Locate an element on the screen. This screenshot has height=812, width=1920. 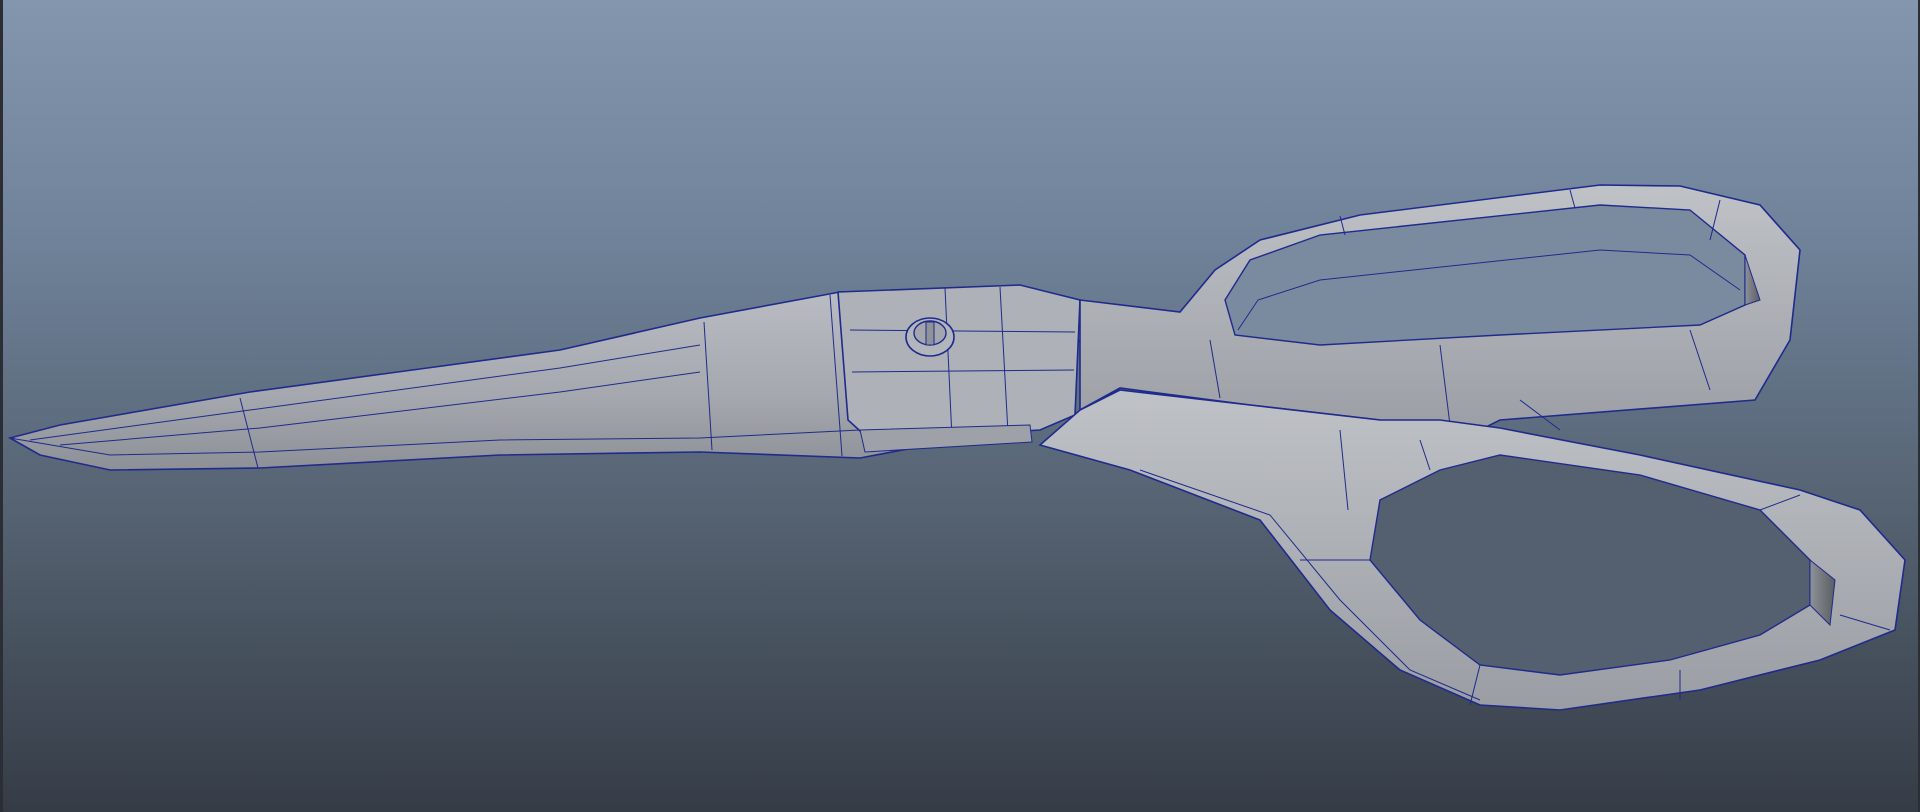
pivot-block is located at coordinates (959, 368).